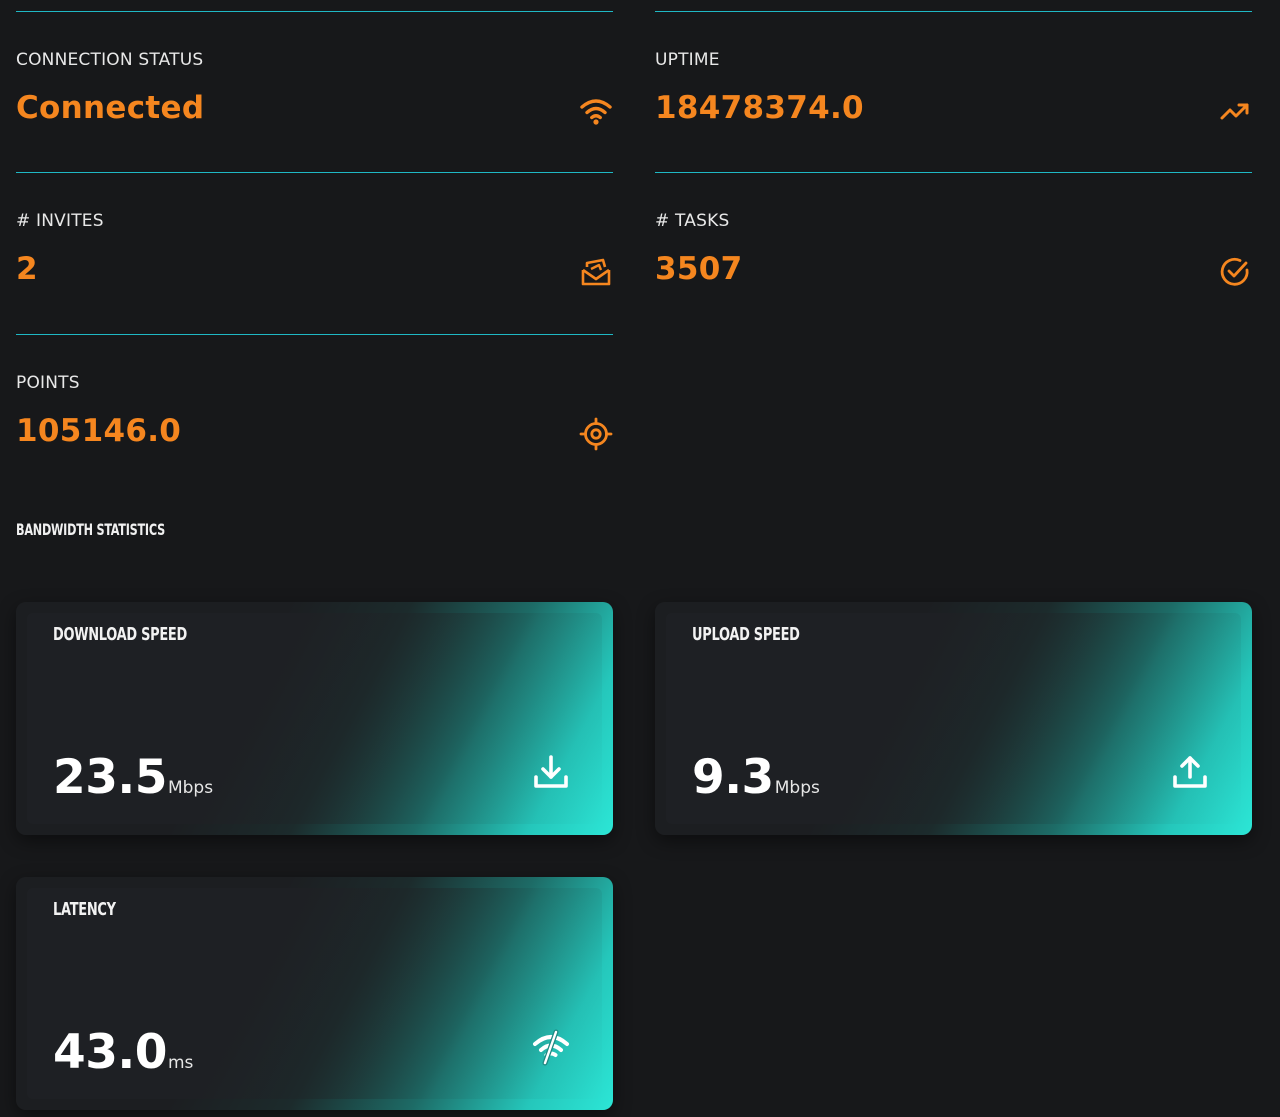 This screenshot has width=1280, height=1117. What do you see at coordinates (314, 253) in the screenshot?
I see `stat-invites: # INVITES 2` at bounding box center [314, 253].